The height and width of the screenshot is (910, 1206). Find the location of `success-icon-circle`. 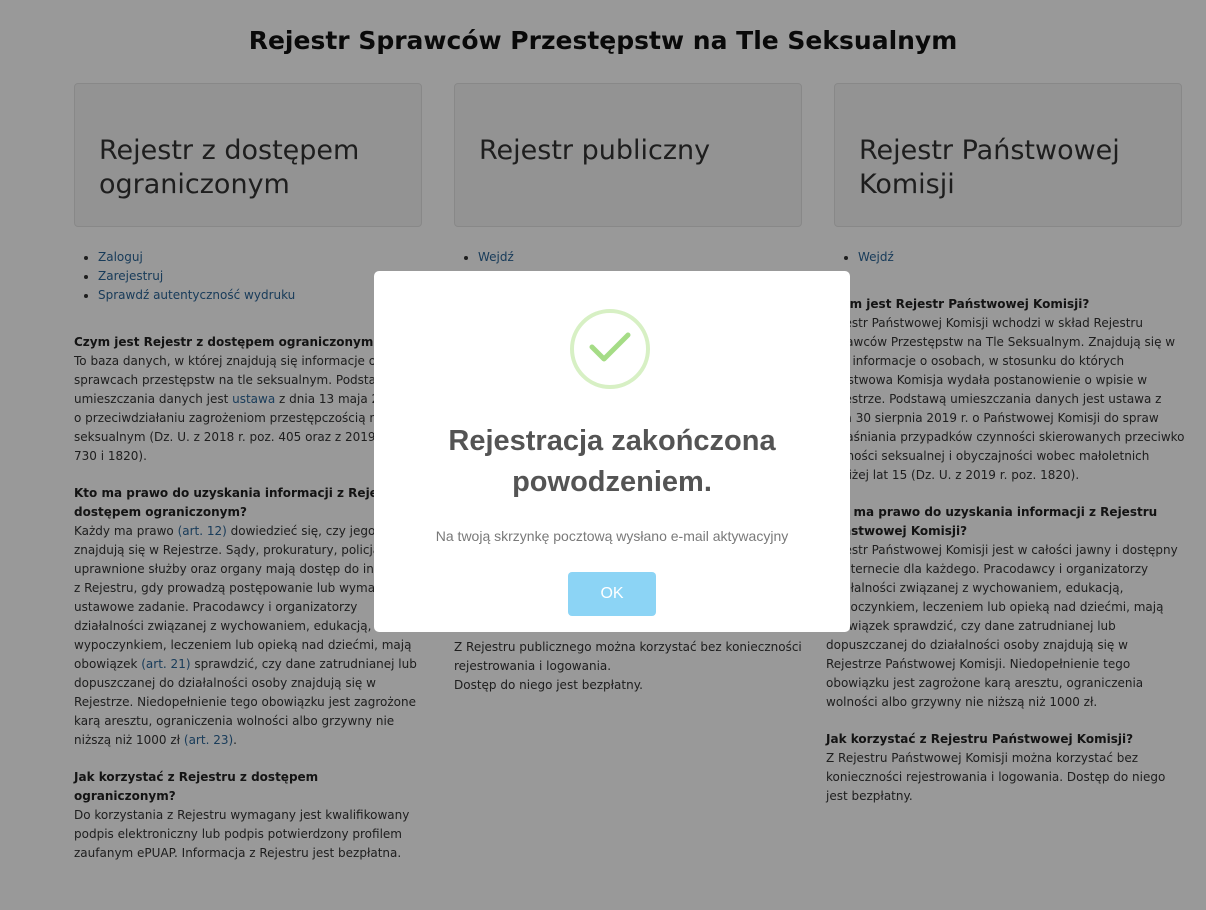

success-icon-circle is located at coordinates (610, 349).